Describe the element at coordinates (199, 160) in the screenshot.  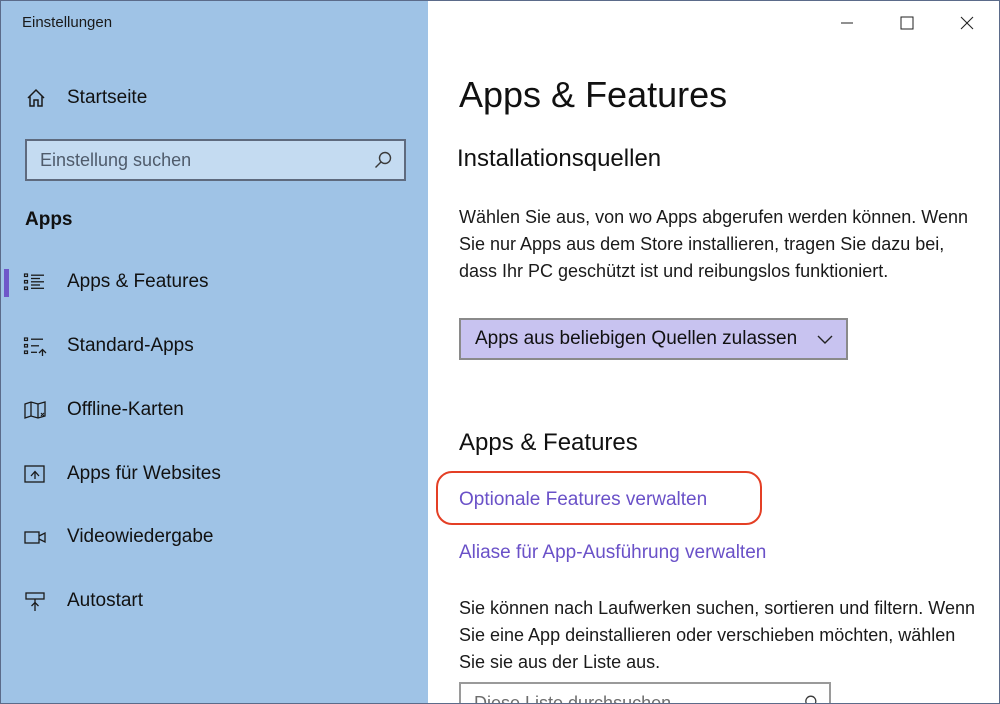
I see `settings-search-input` at that location.